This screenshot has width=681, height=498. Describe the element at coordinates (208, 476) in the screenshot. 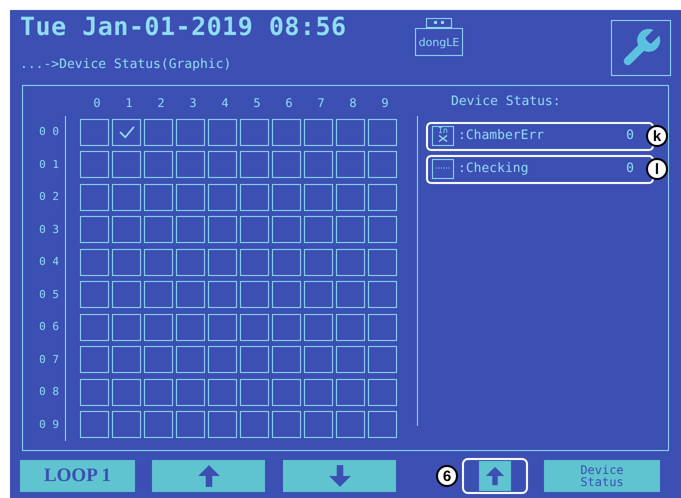

I see `scroll-up-button` at that location.